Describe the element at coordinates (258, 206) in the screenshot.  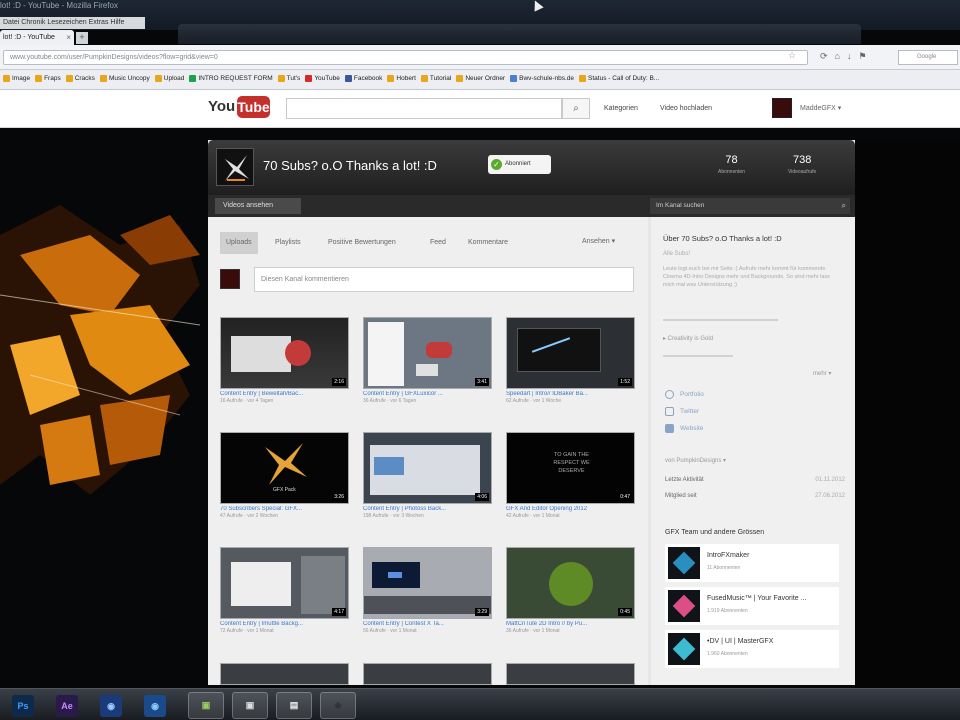
I see `videos-button: Videos ansehen` at that location.